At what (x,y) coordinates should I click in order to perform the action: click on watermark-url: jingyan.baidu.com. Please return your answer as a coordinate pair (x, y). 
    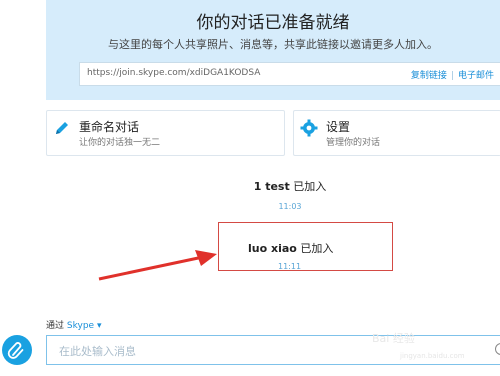
    Looking at the image, I should click on (432, 356).